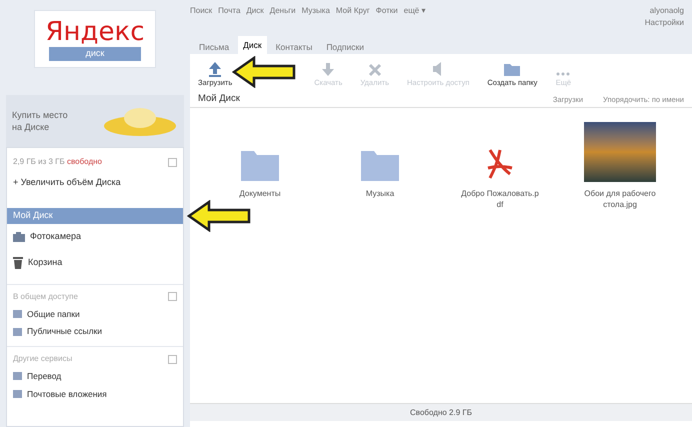 The width and height of the screenshot is (692, 427). What do you see at coordinates (215, 68) in the screenshot?
I see `upload-icon` at bounding box center [215, 68].